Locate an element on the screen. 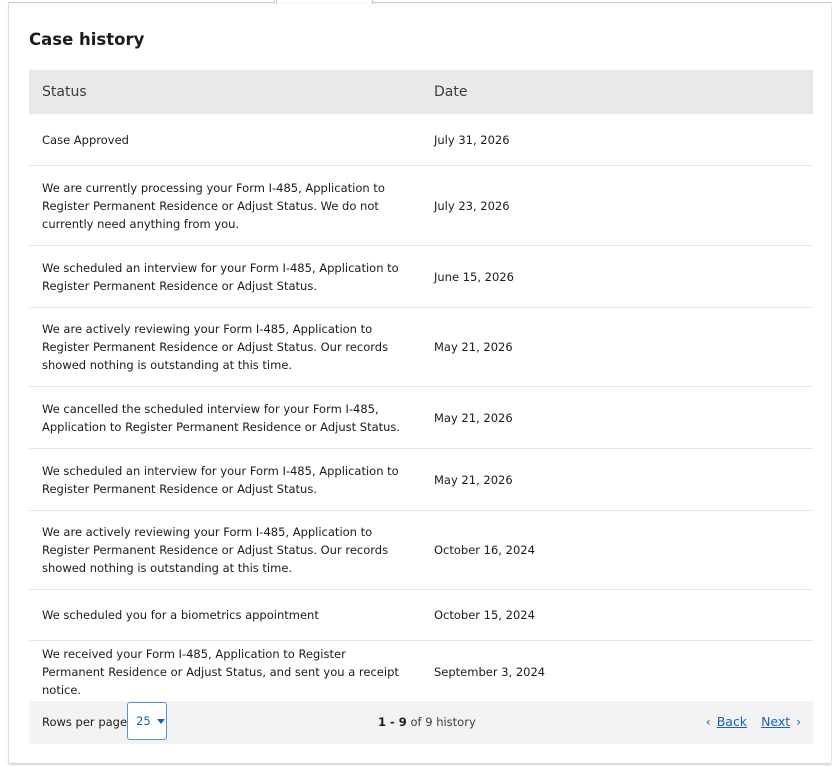 This screenshot has height=766, width=832. tab-strip-rest is located at coordinates (602, 1).